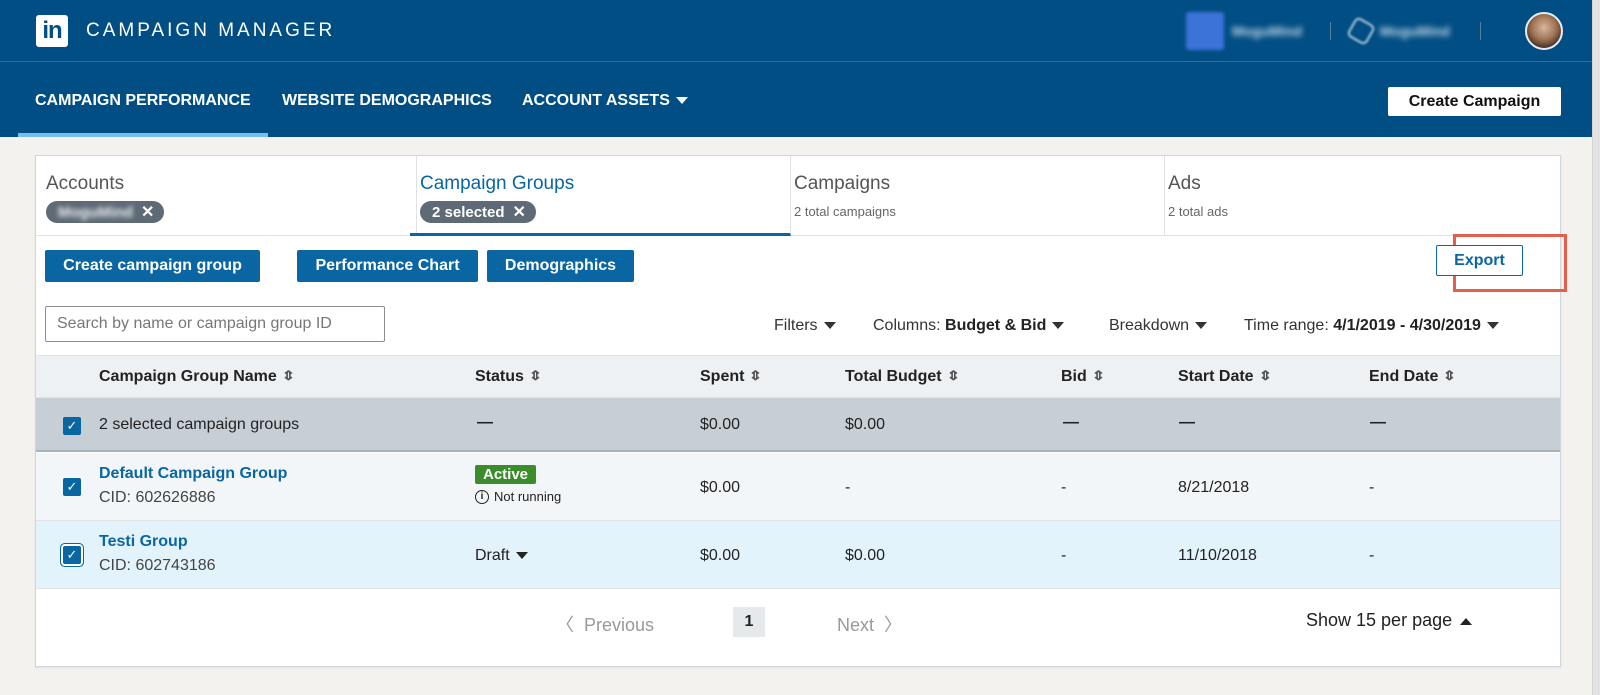 This screenshot has width=1600, height=695. I want to click on breakdown-dropdown: Breakdown, so click(1158, 326).